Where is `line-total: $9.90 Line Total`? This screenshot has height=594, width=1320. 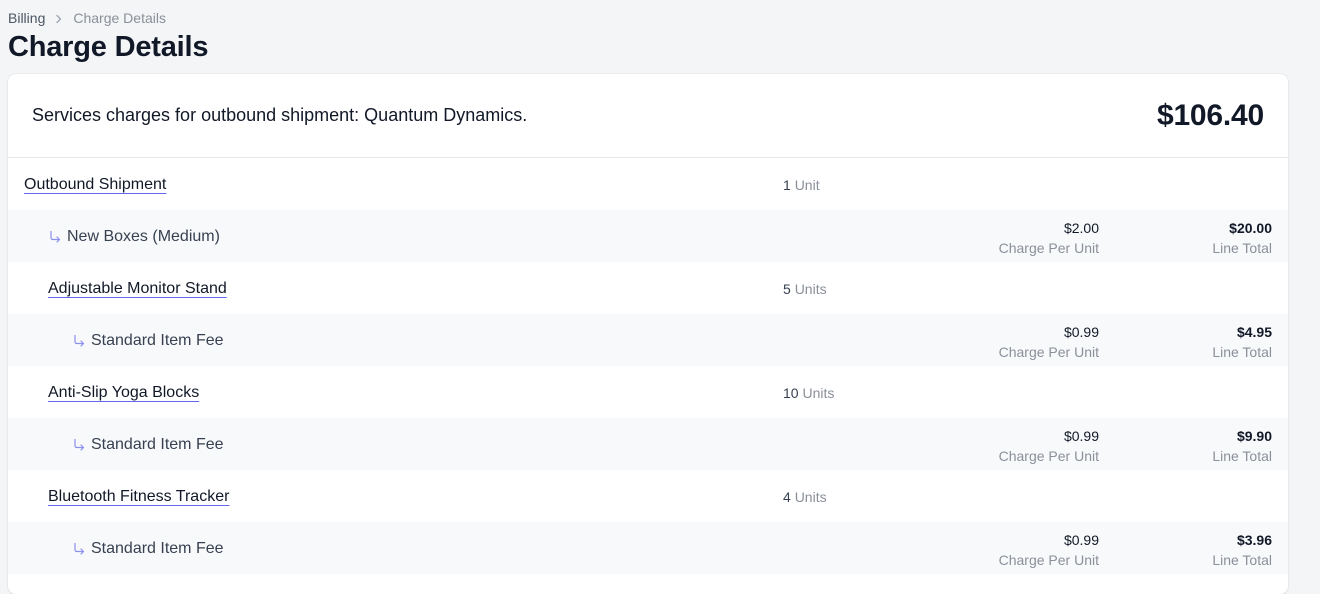 line-total: $9.90 Line Total is located at coordinates (1242, 446).